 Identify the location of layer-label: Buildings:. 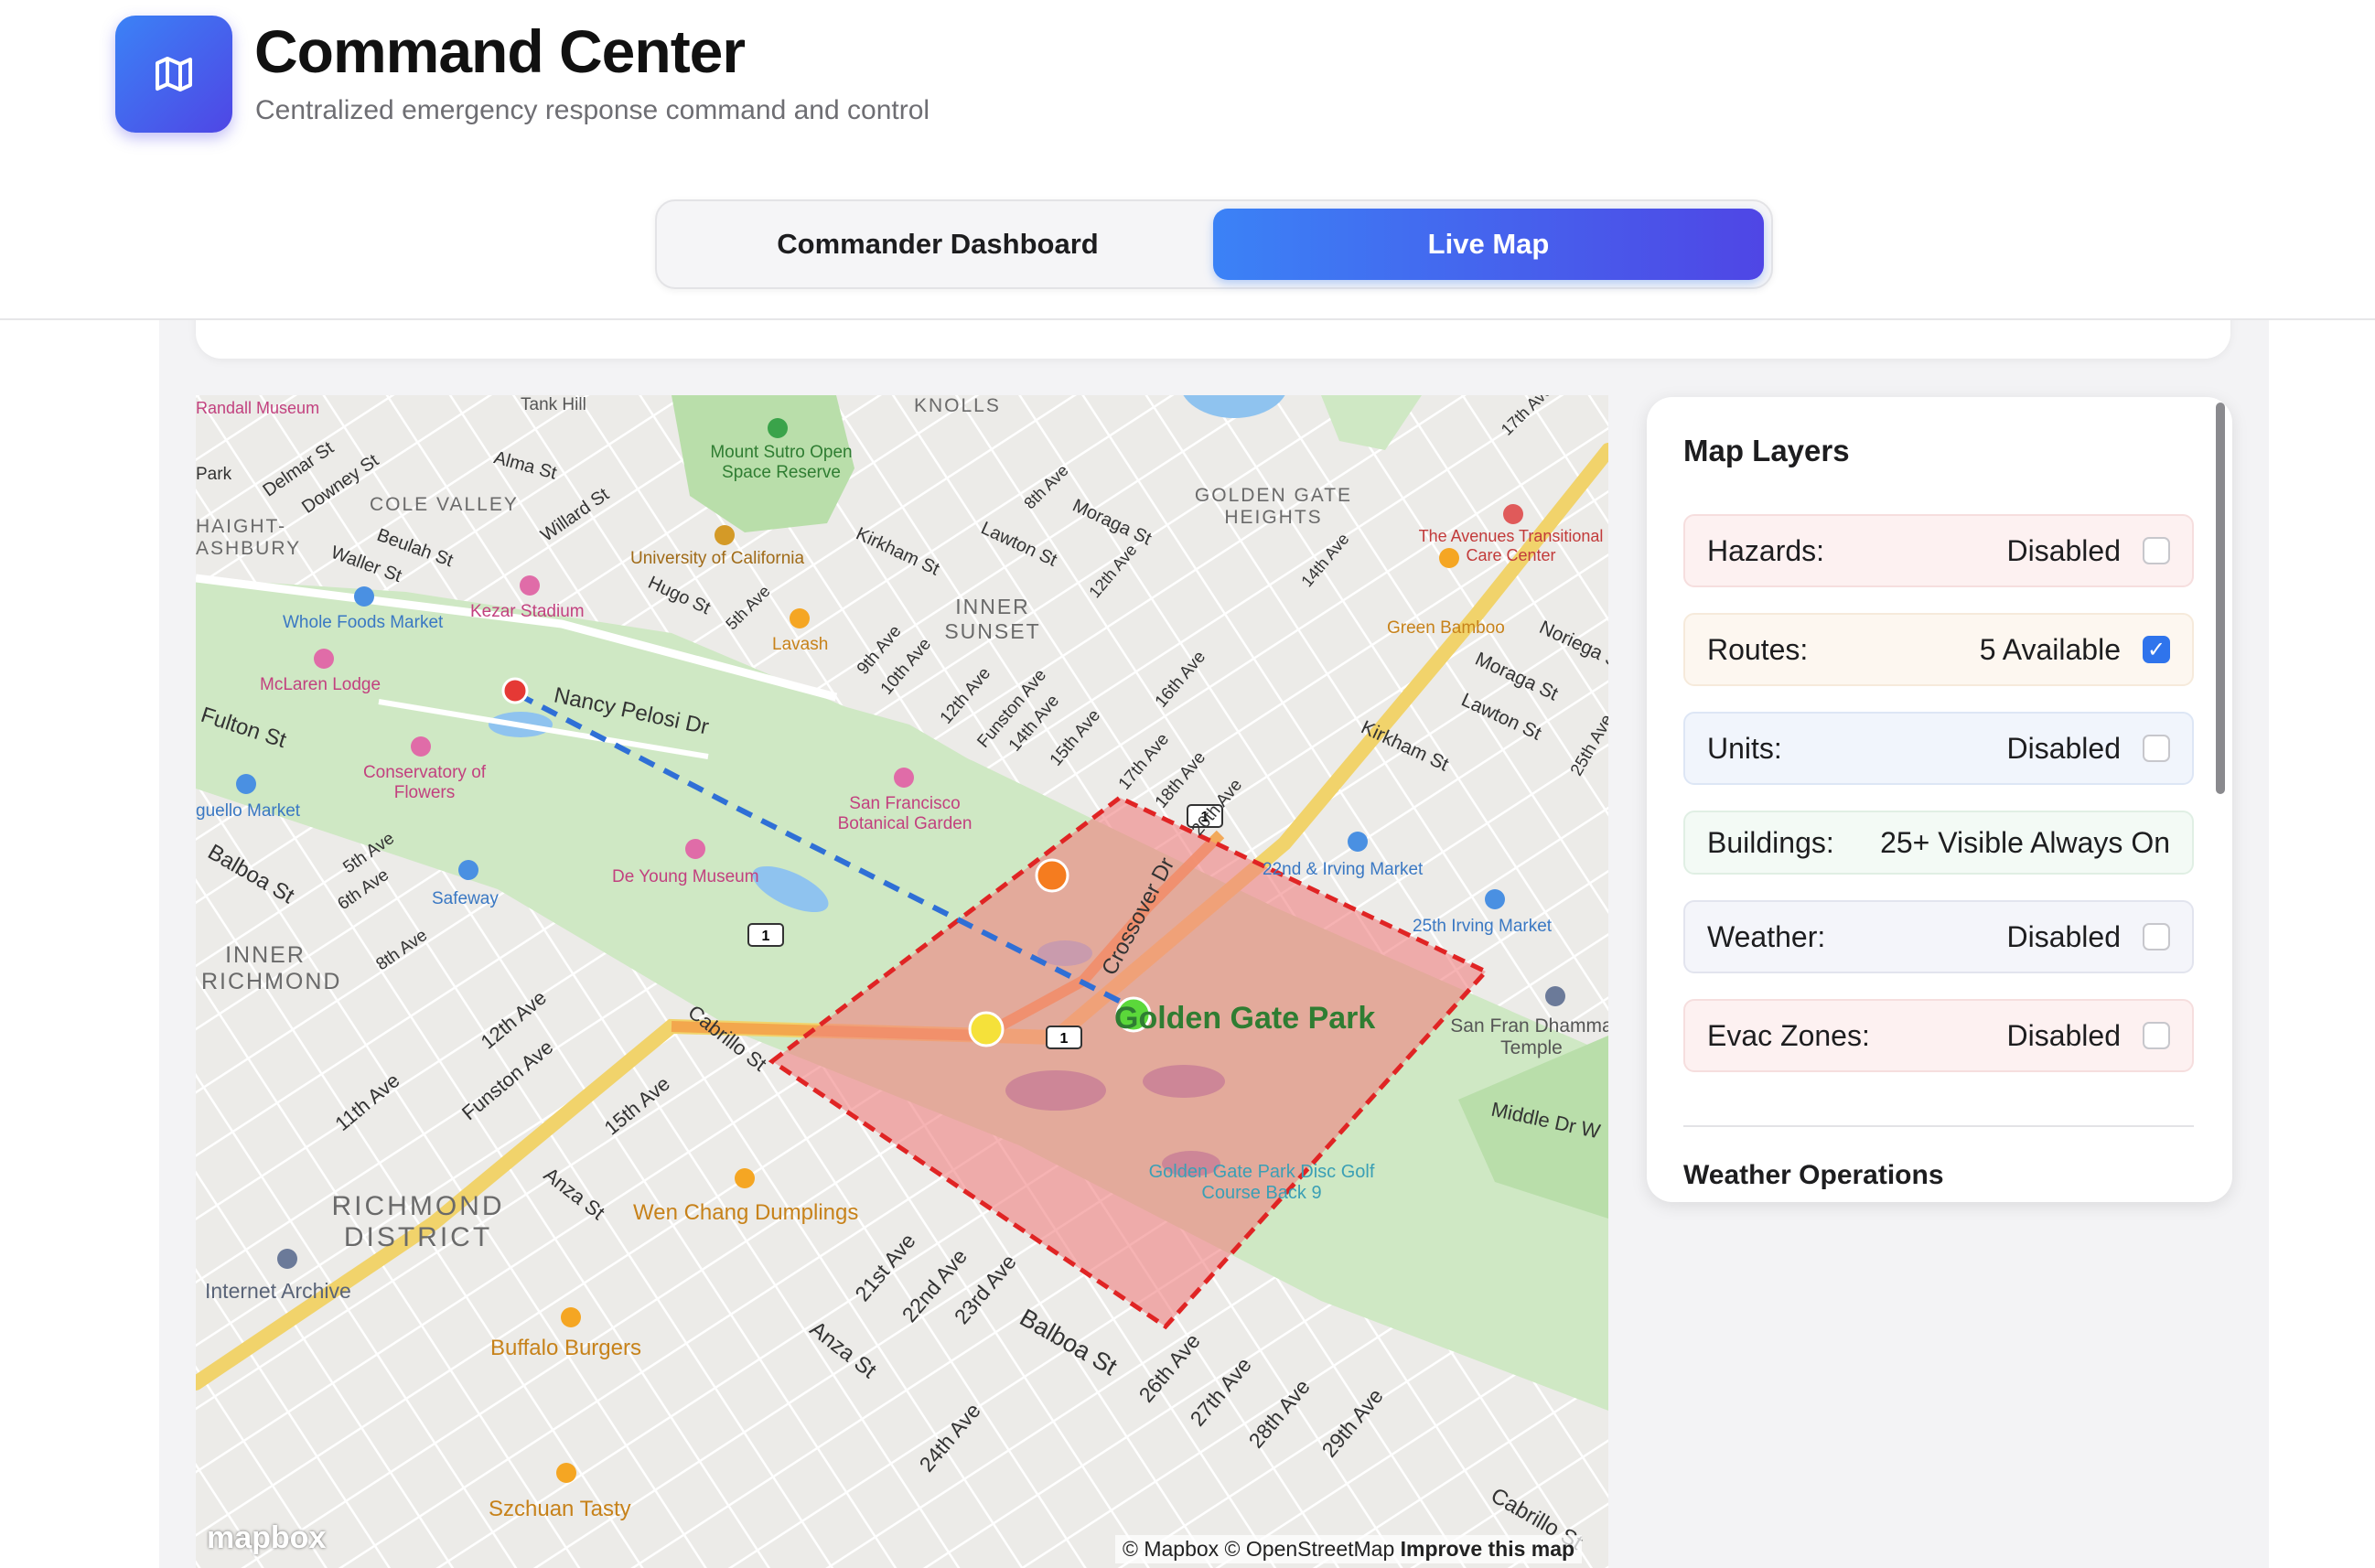
(1770, 842).